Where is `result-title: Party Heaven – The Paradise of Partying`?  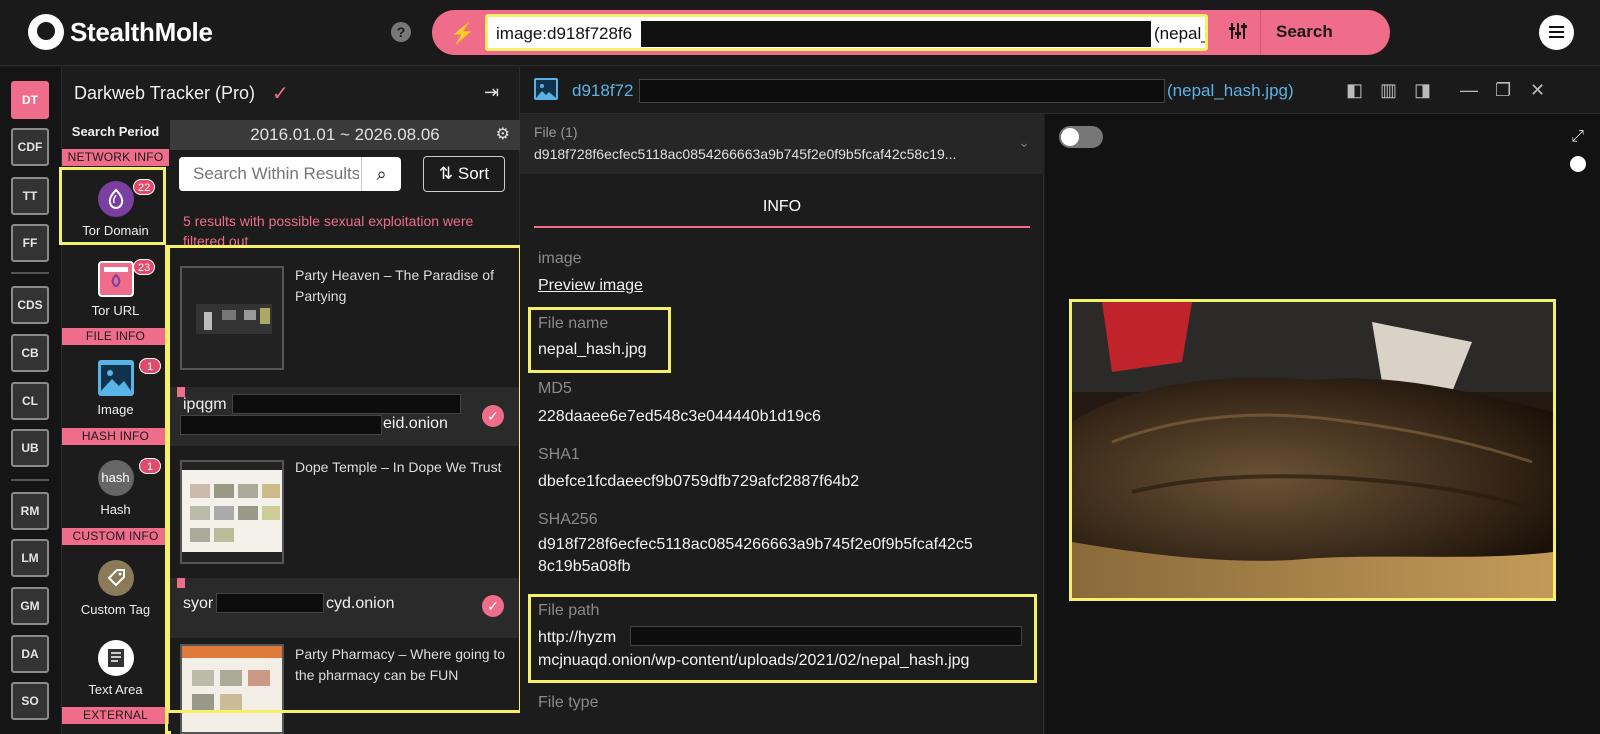 result-title: Party Heaven – The Paradise of Partying is located at coordinates (405, 286).